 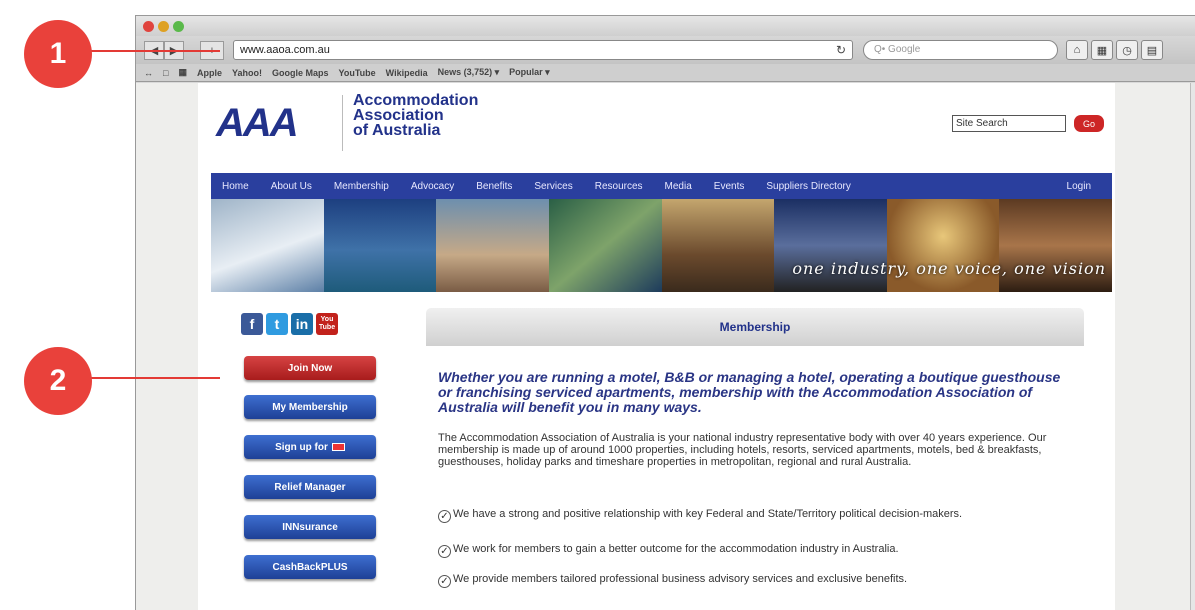 What do you see at coordinates (1055, 245) in the screenshot?
I see `banner-photo-restaurant` at bounding box center [1055, 245].